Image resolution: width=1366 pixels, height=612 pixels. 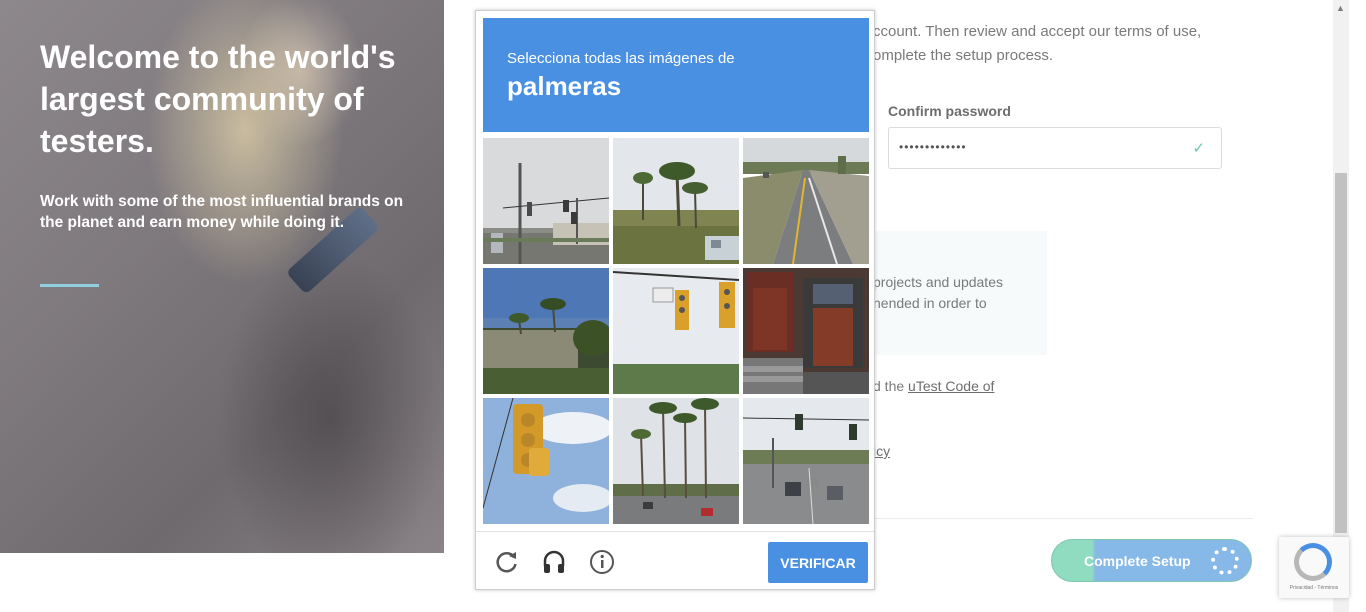 I want to click on info-icon, so click(x=602, y=562).